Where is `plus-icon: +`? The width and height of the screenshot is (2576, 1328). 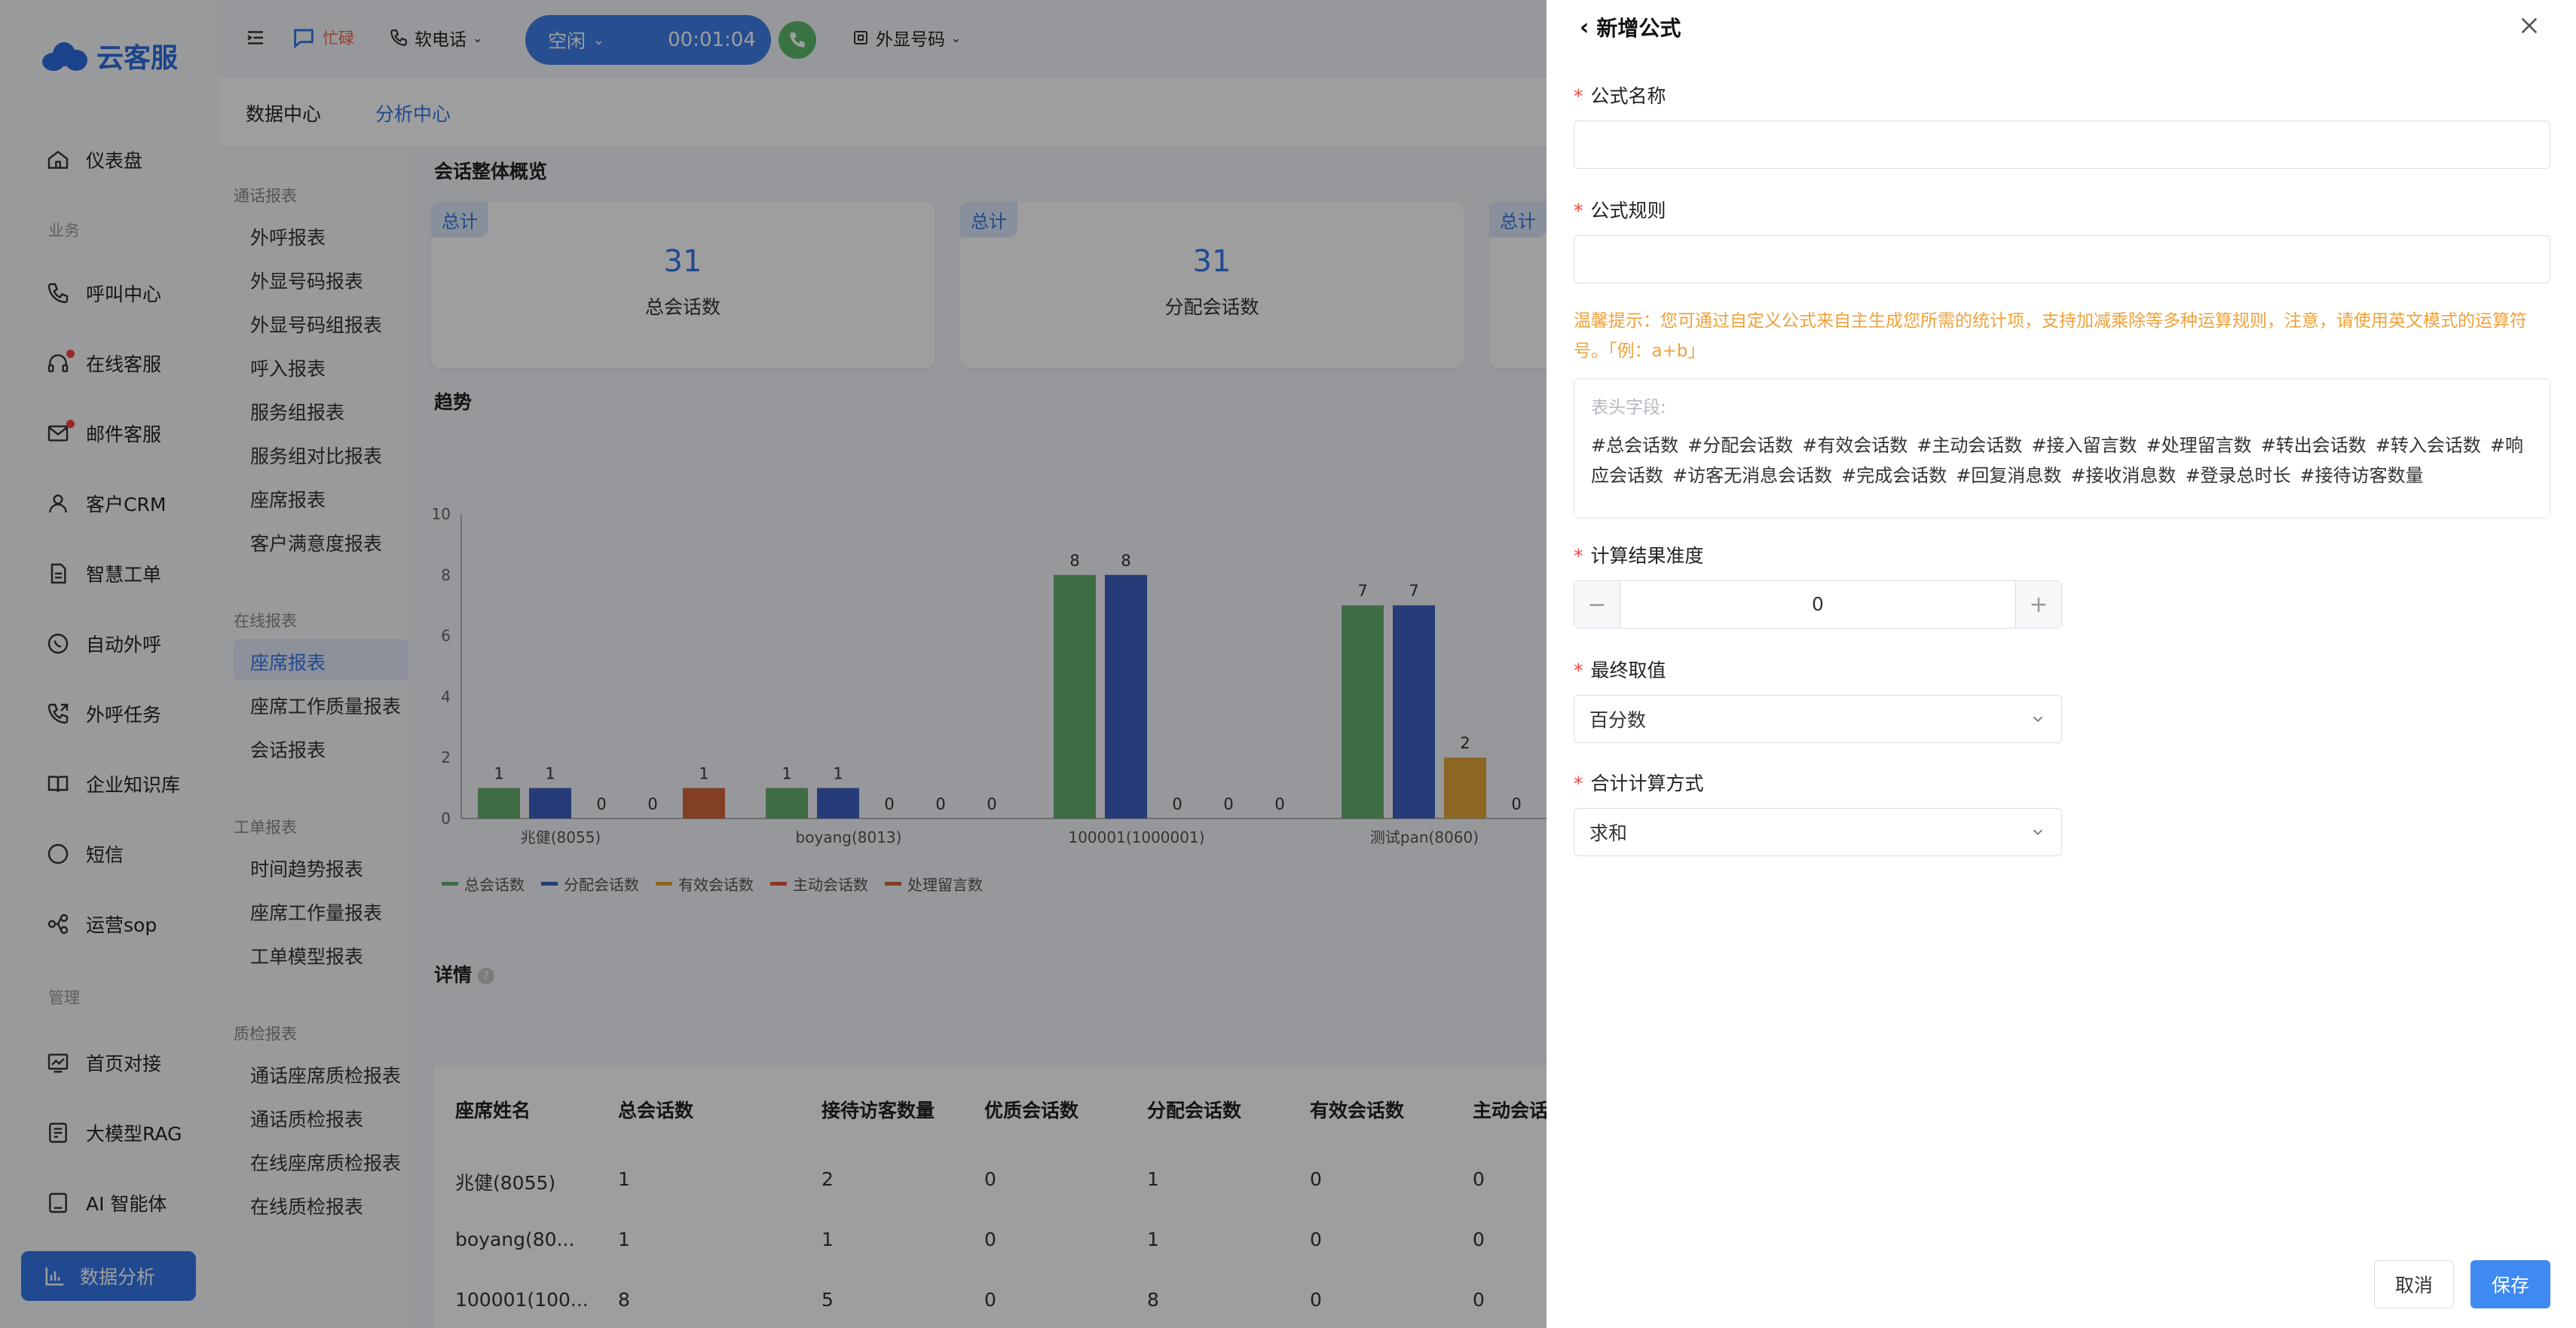 plus-icon: + is located at coordinates (2038, 604).